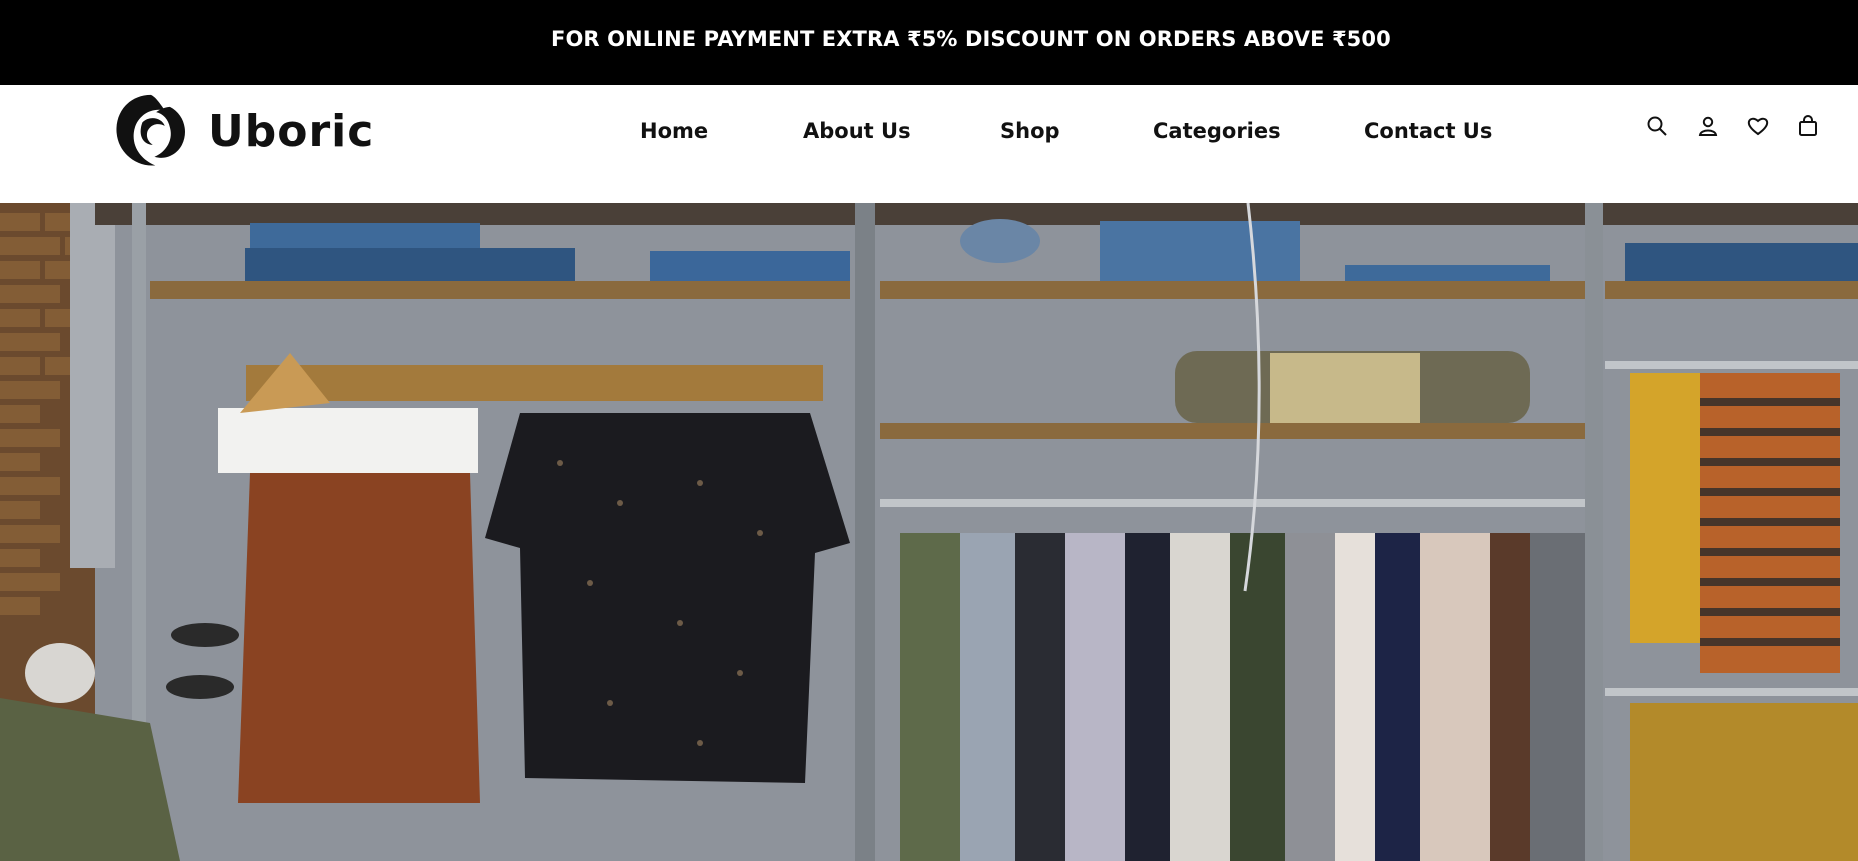  What do you see at coordinates (1030, 131) in the screenshot?
I see `nav-shop: Shop` at bounding box center [1030, 131].